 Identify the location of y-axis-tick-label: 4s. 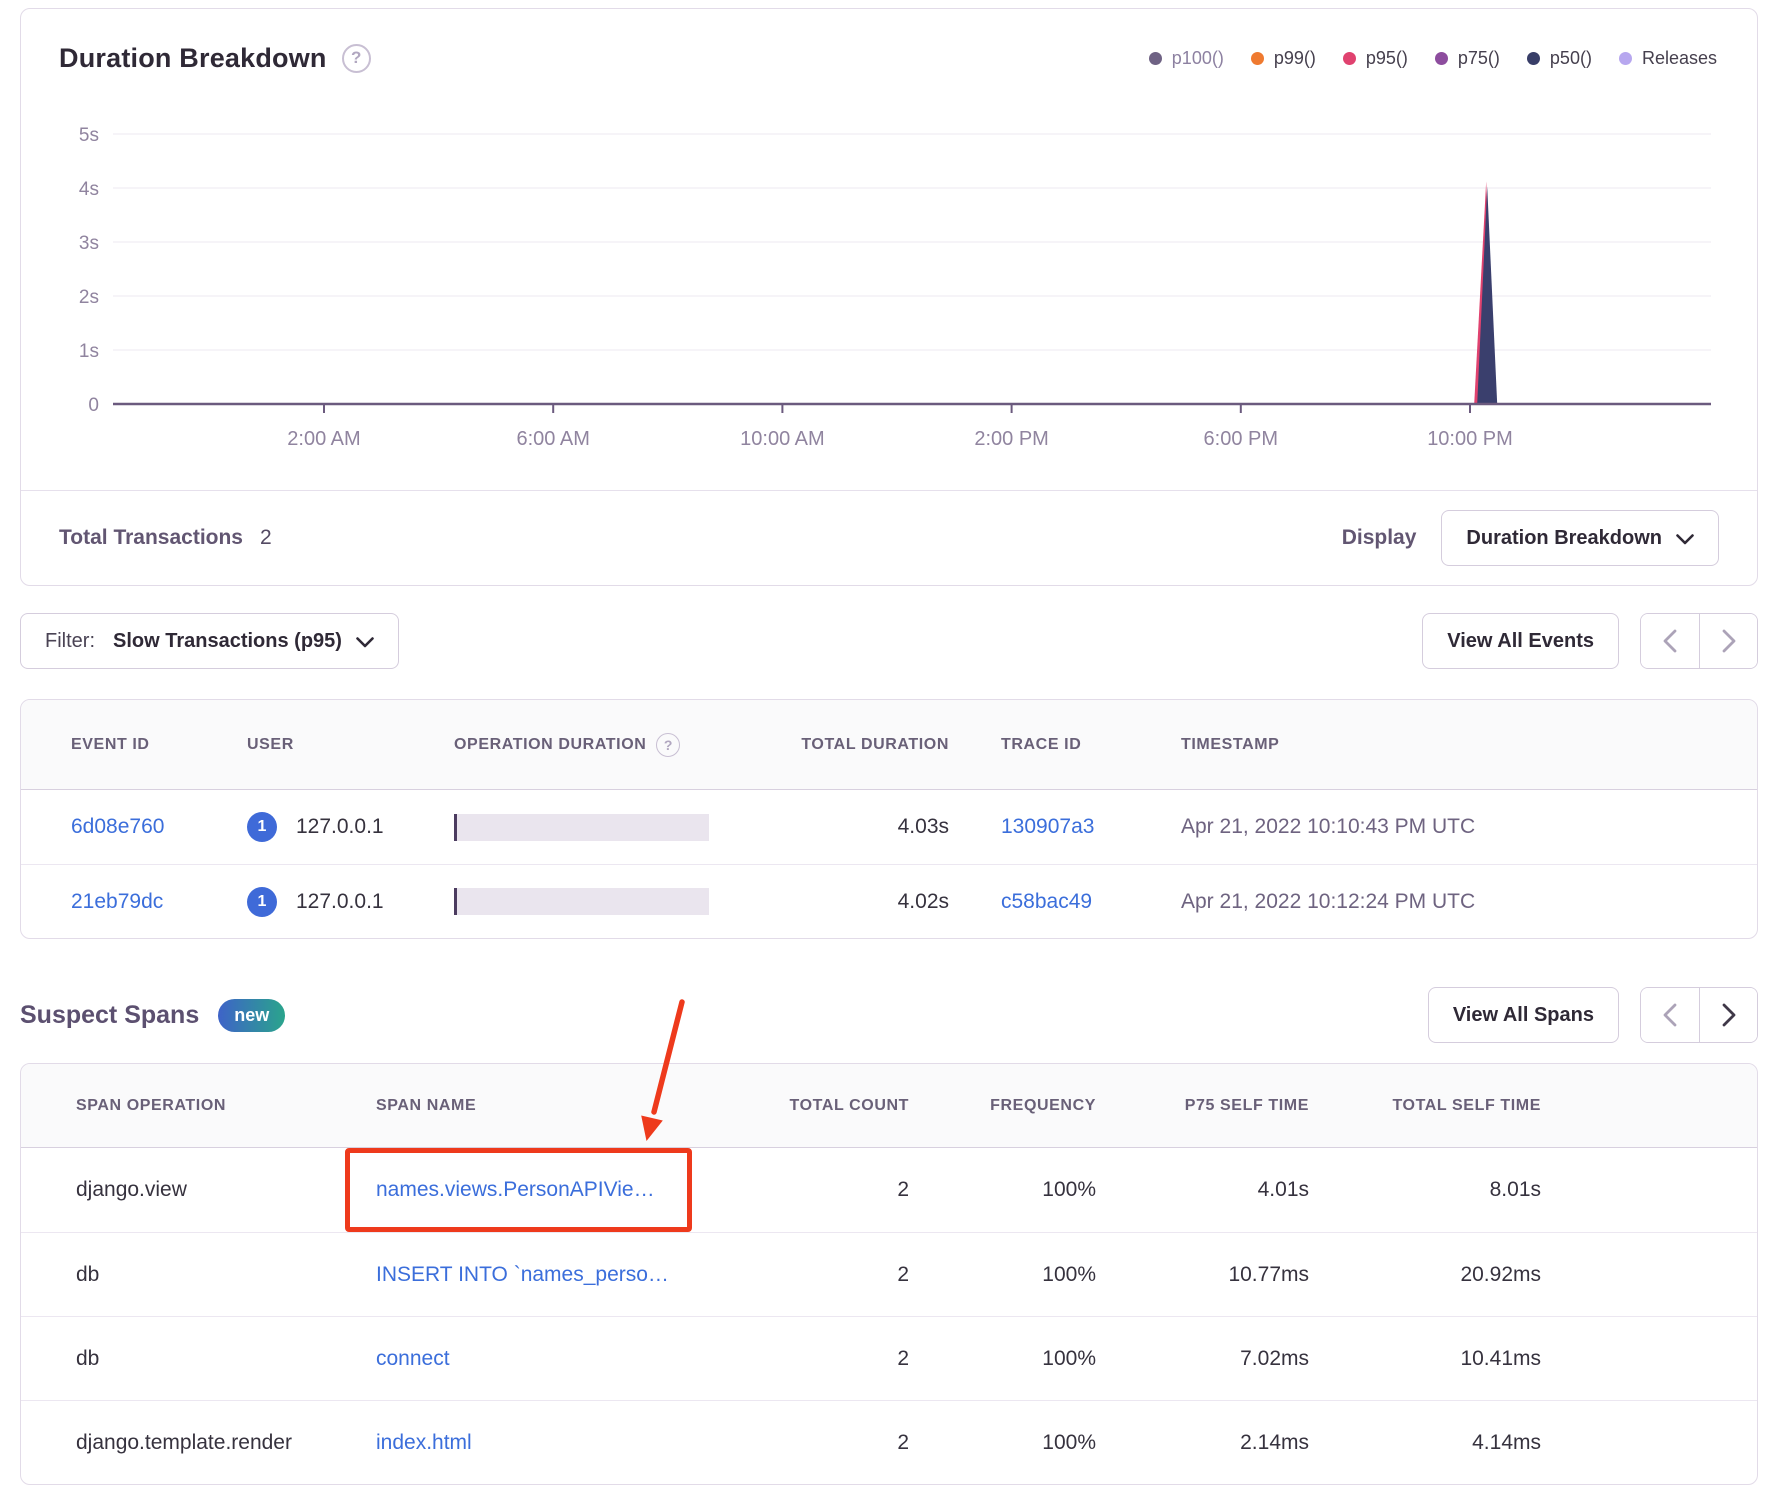
(89, 189).